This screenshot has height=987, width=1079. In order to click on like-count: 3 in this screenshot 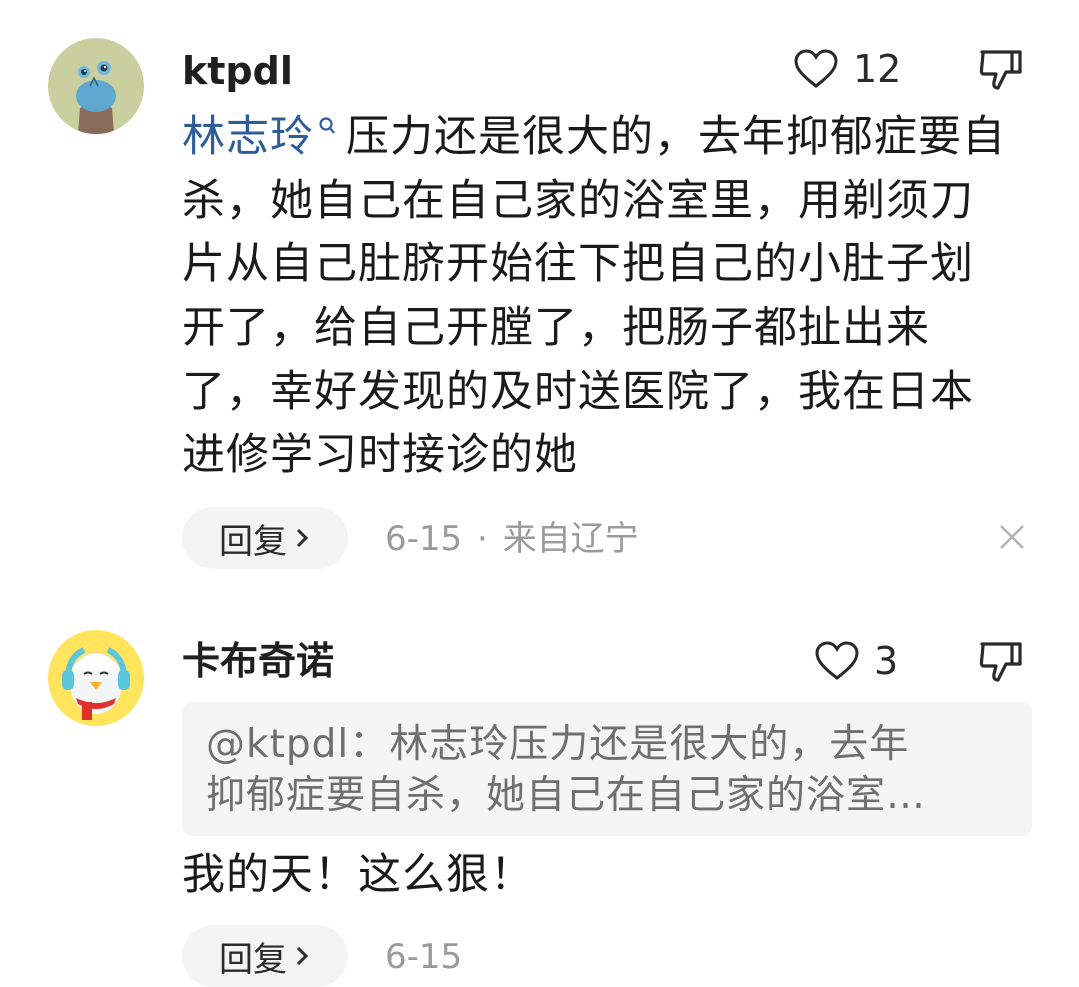, I will do `click(886, 661)`.